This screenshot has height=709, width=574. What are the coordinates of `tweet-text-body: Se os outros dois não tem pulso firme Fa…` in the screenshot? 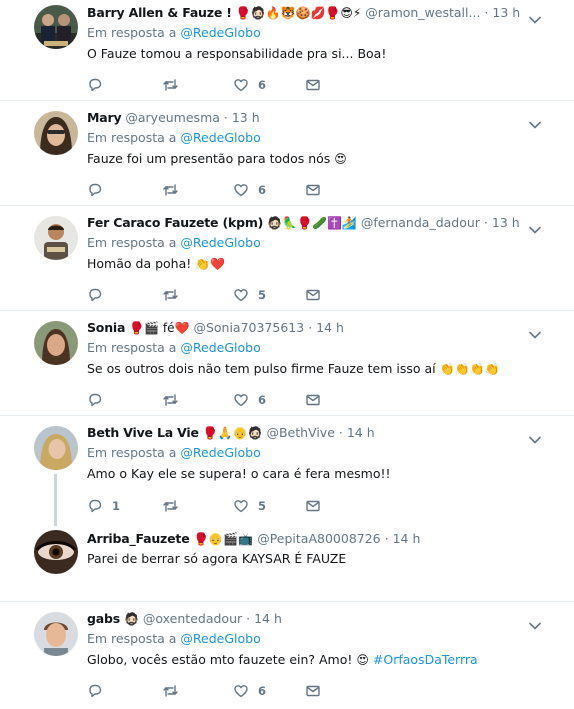 It's located at (261, 368).